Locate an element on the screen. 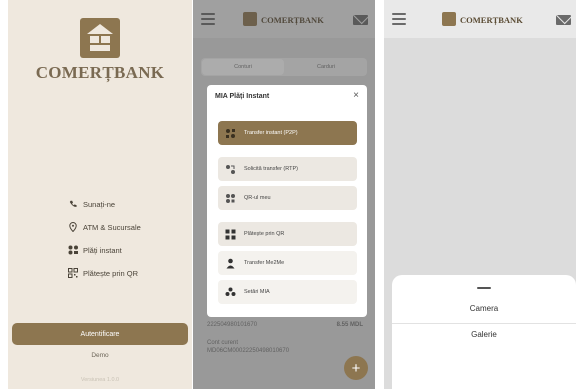  image-source-sheet: Camera Galerie is located at coordinates (484, 332).